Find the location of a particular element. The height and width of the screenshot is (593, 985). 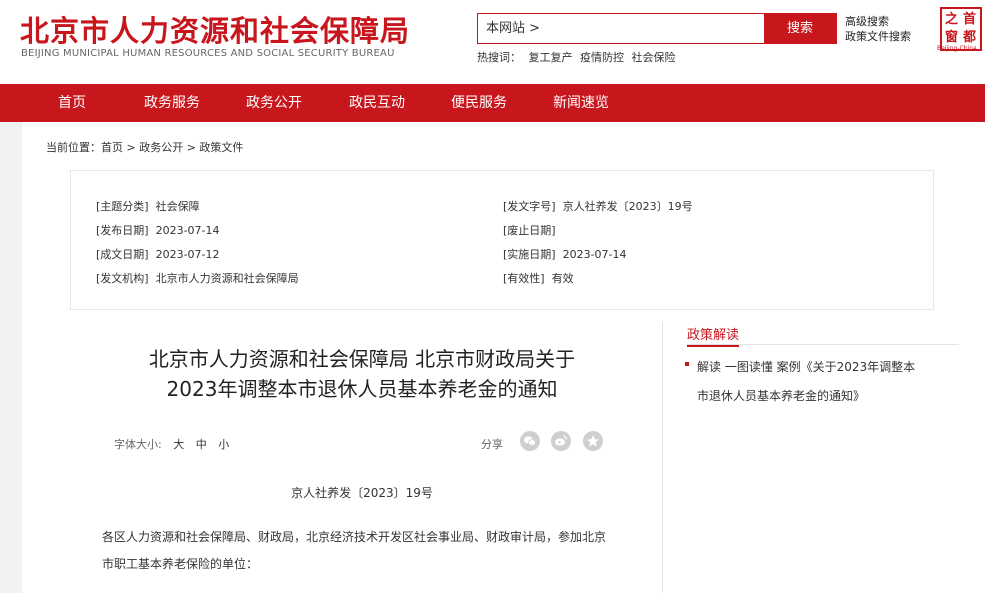

meta-row: [实施日期] 2023-07-14 is located at coordinates (565, 254).